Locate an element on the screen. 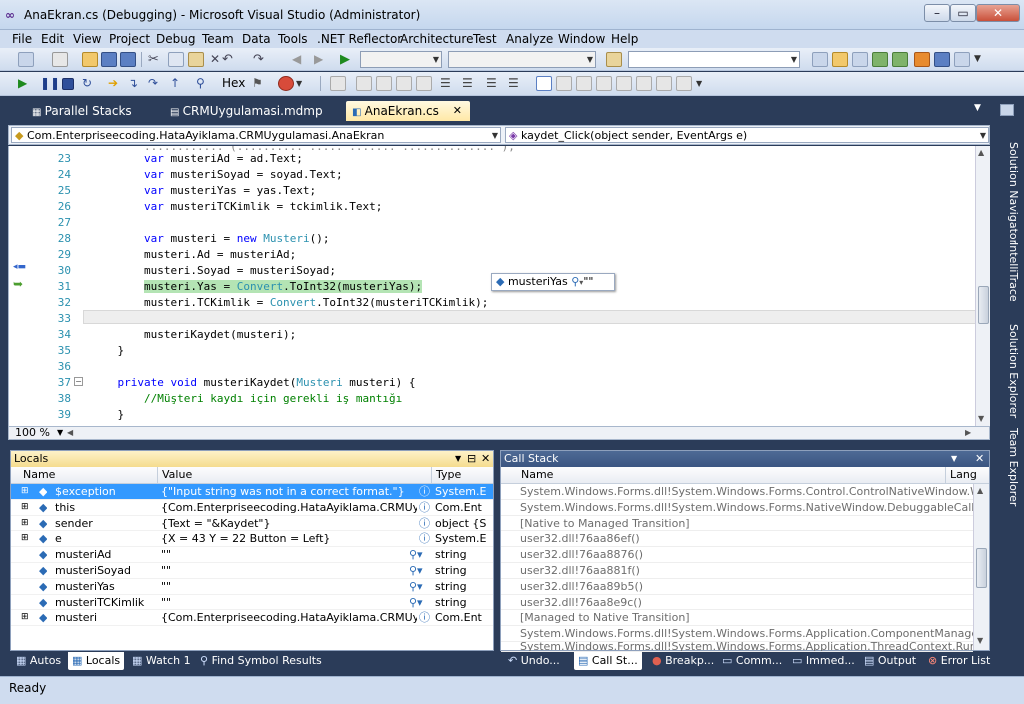 Image resolution: width=1024 pixels, height=704 pixels. break-all-icon: ❚❚ is located at coordinates (50, 83).